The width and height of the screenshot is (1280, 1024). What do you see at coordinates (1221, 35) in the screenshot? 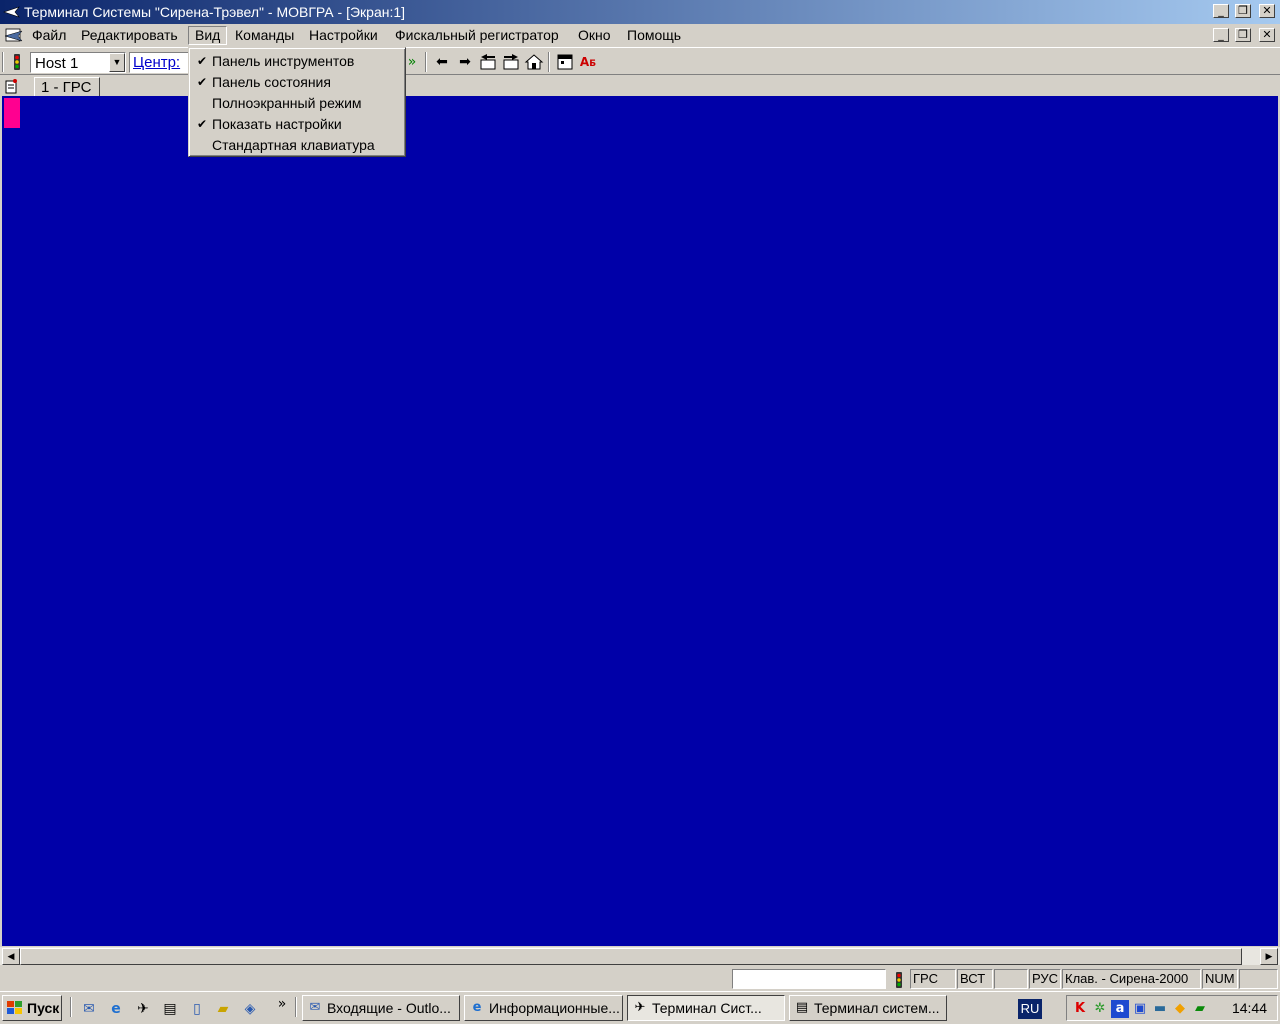
I see `mdi-minimize-button: _` at bounding box center [1221, 35].